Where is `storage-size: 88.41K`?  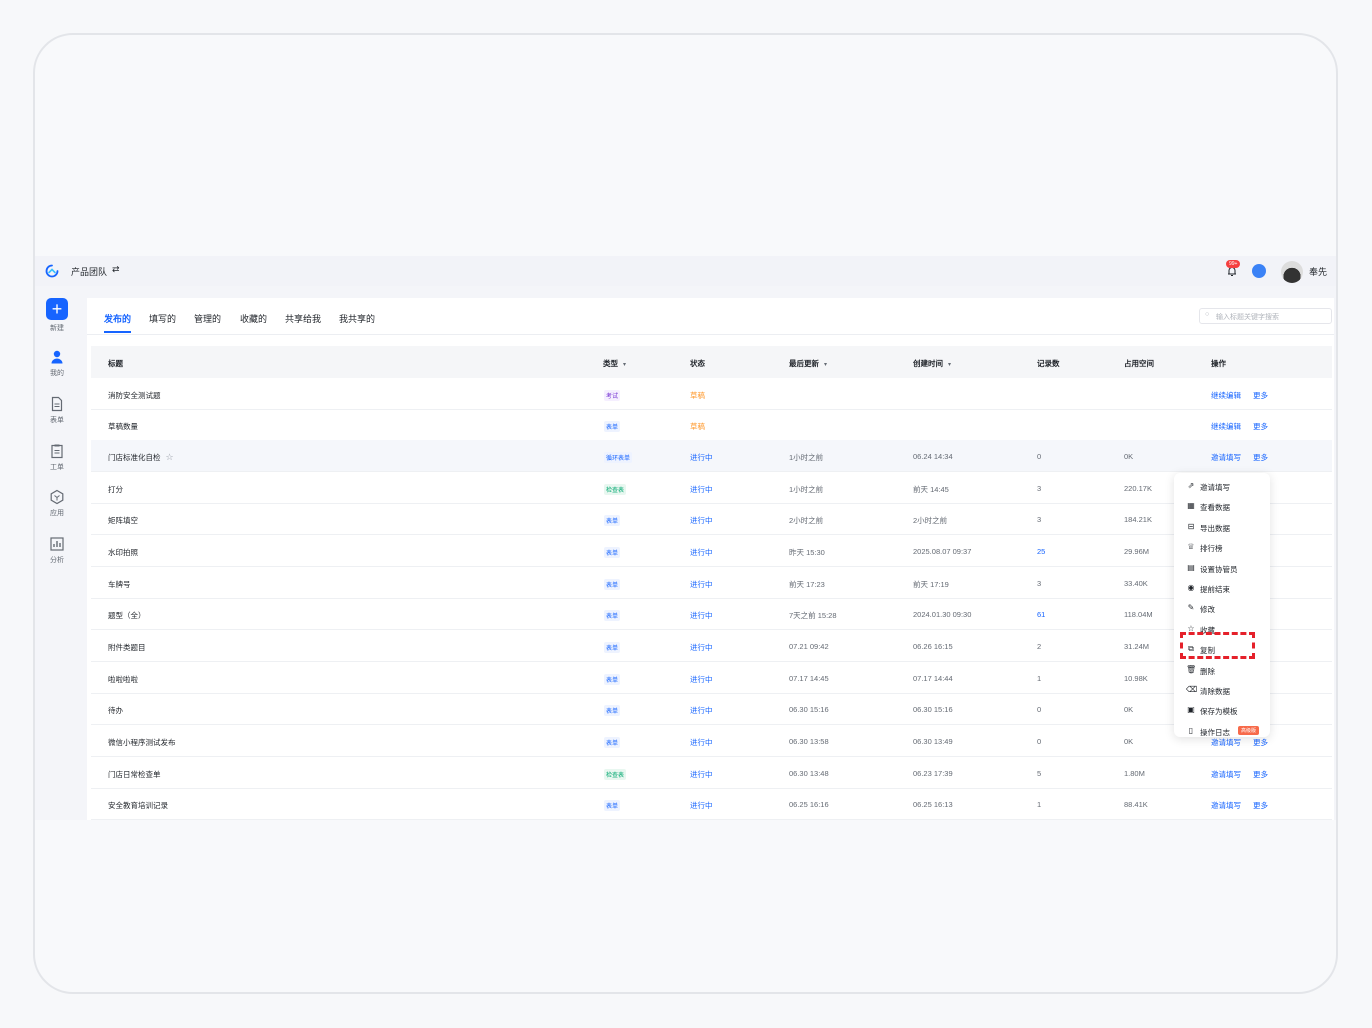 storage-size: 88.41K is located at coordinates (1136, 804).